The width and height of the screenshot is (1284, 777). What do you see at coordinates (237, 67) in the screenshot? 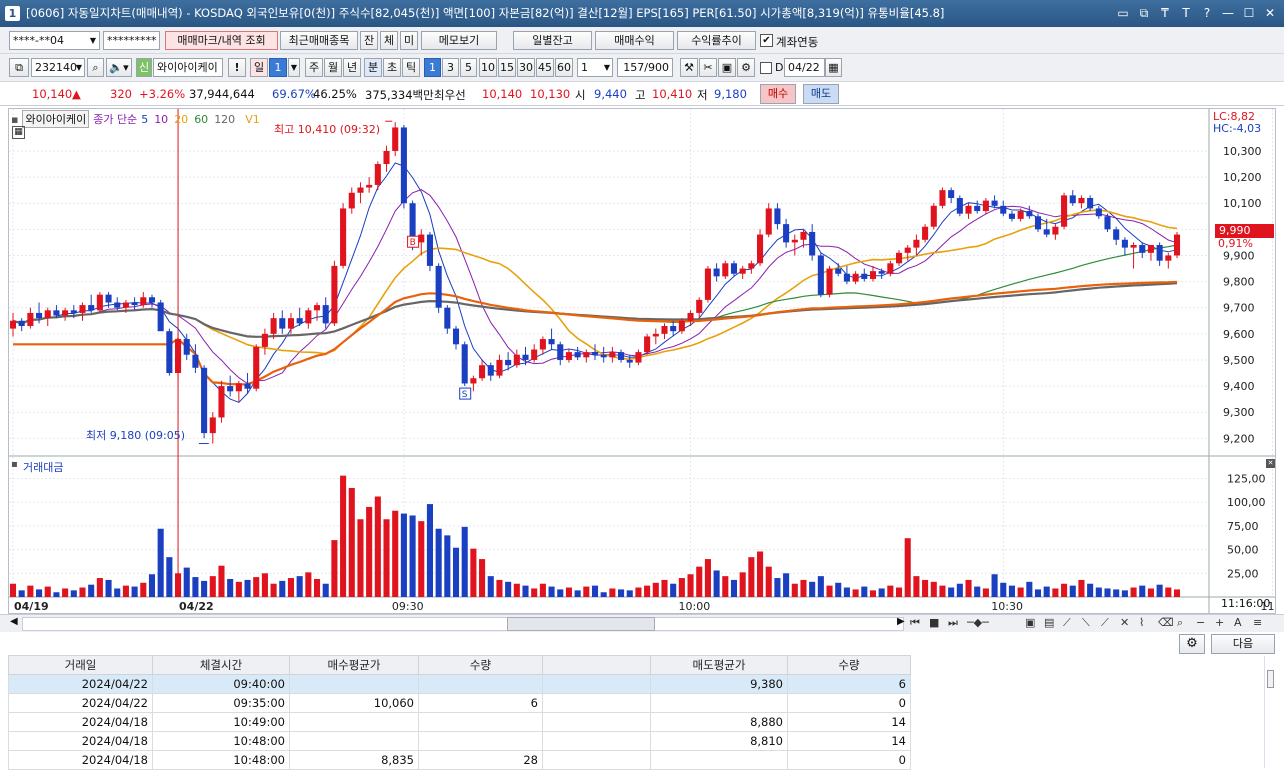
I see `alert-button: !` at bounding box center [237, 67].